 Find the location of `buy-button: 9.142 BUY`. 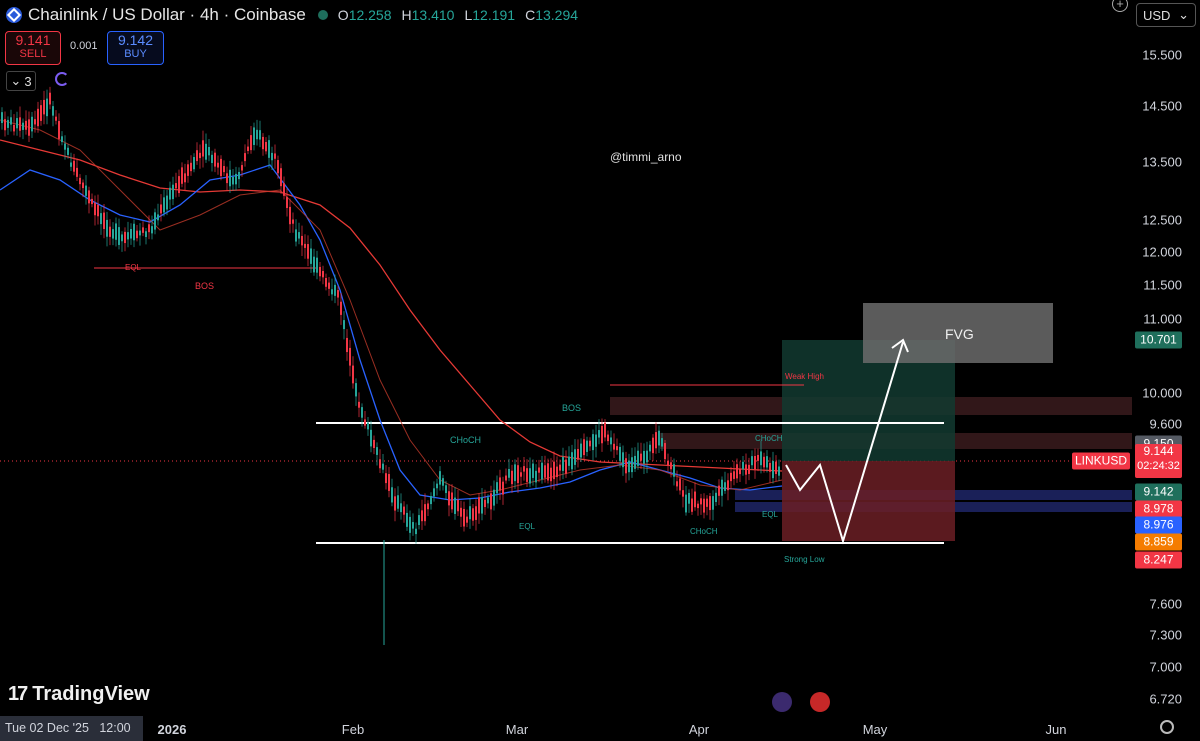

buy-button: 9.142 BUY is located at coordinates (135, 48).